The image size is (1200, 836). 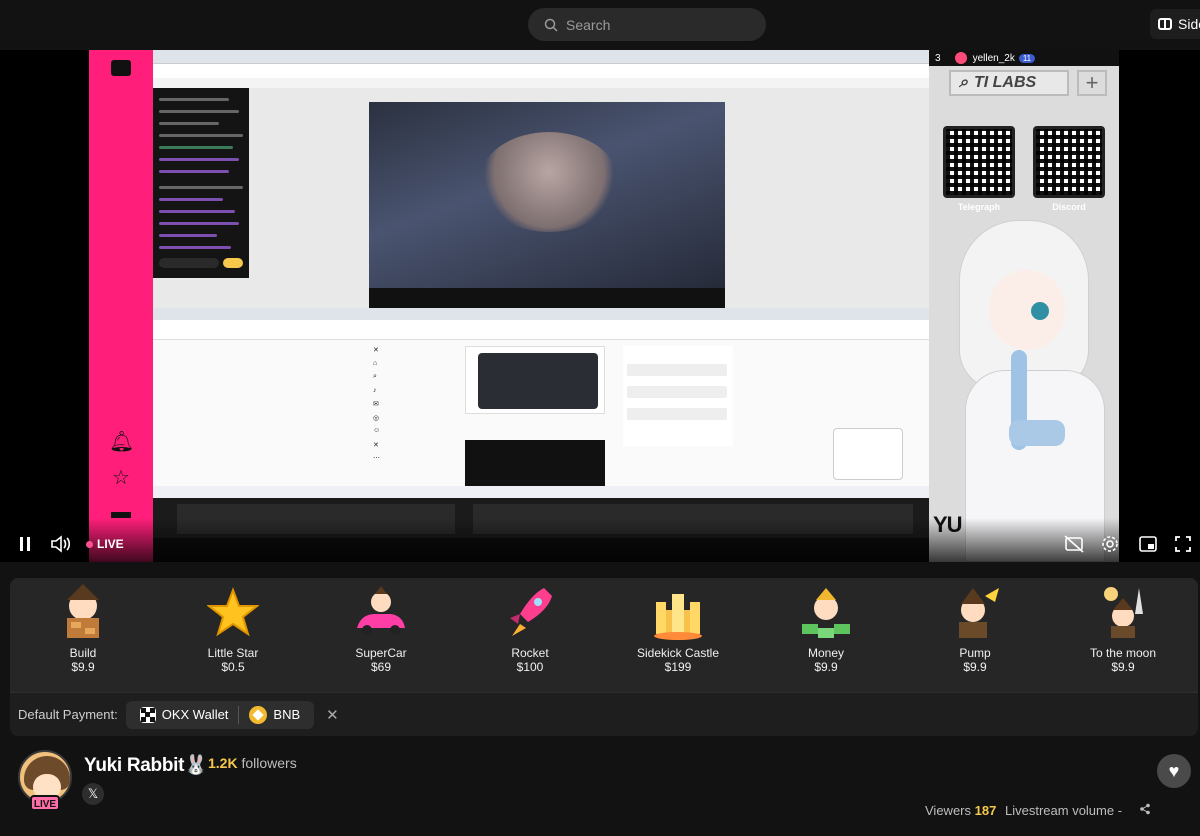 I want to click on volume-button, so click(x=61, y=544).